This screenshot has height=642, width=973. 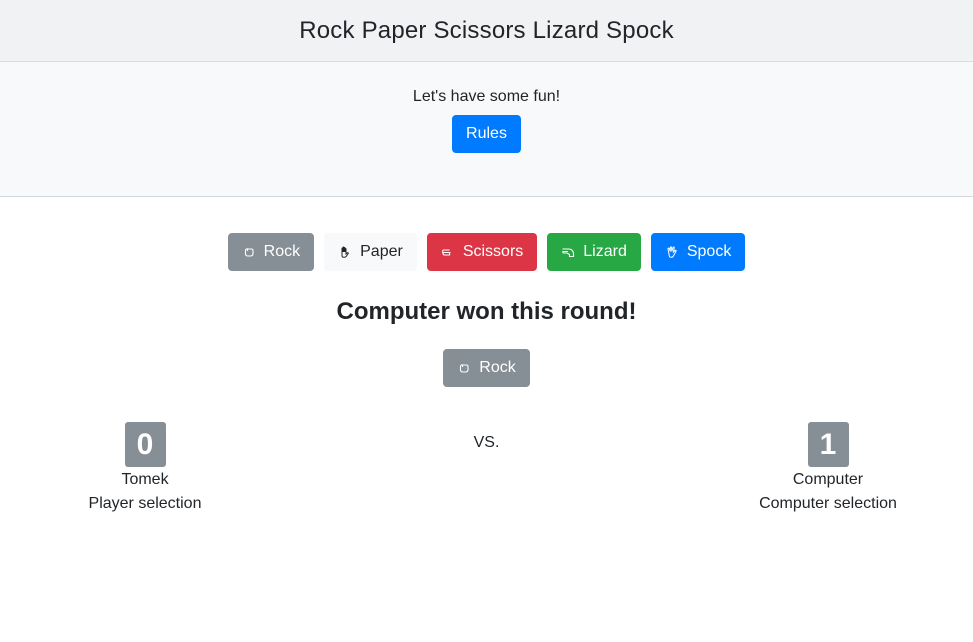 I want to click on paper-label: Paper, so click(x=381, y=251).